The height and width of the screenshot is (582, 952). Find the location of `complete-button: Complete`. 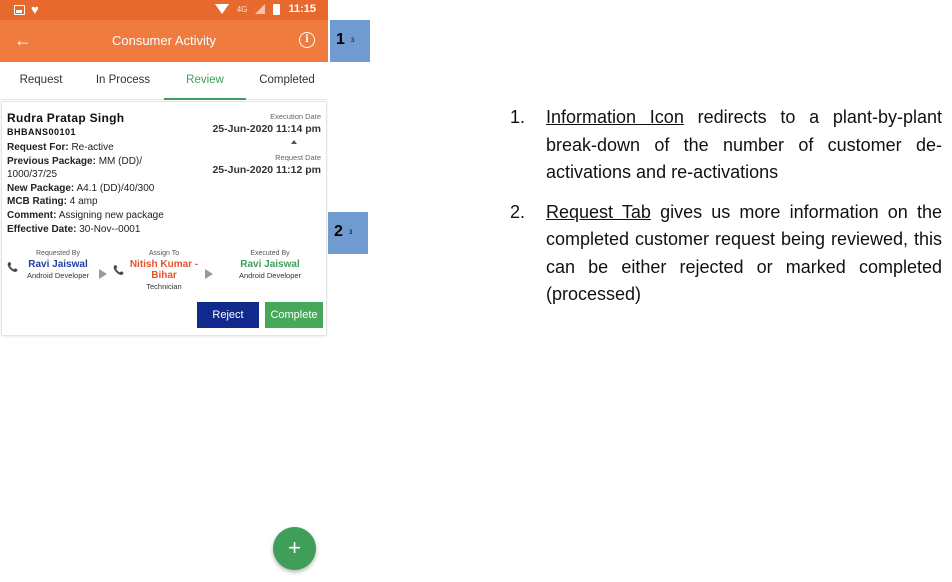

complete-button: Complete is located at coordinates (294, 315).